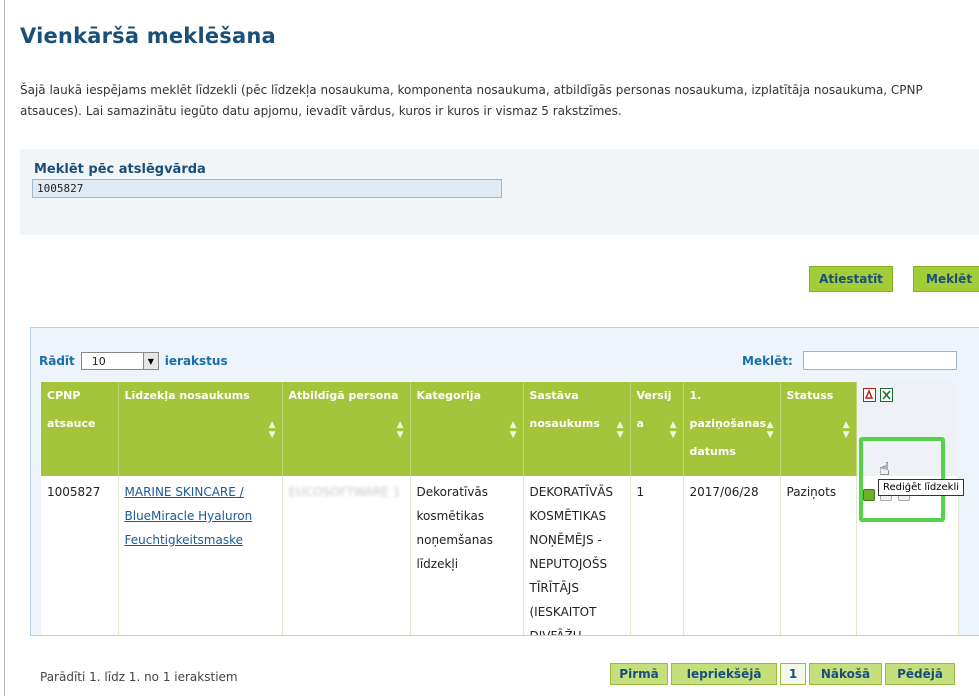 The height and width of the screenshot is (696, 979). Describe the element at coordinates (639, 674) in the screenshot. I see `pagination-first-button: Pirmā` at that location.